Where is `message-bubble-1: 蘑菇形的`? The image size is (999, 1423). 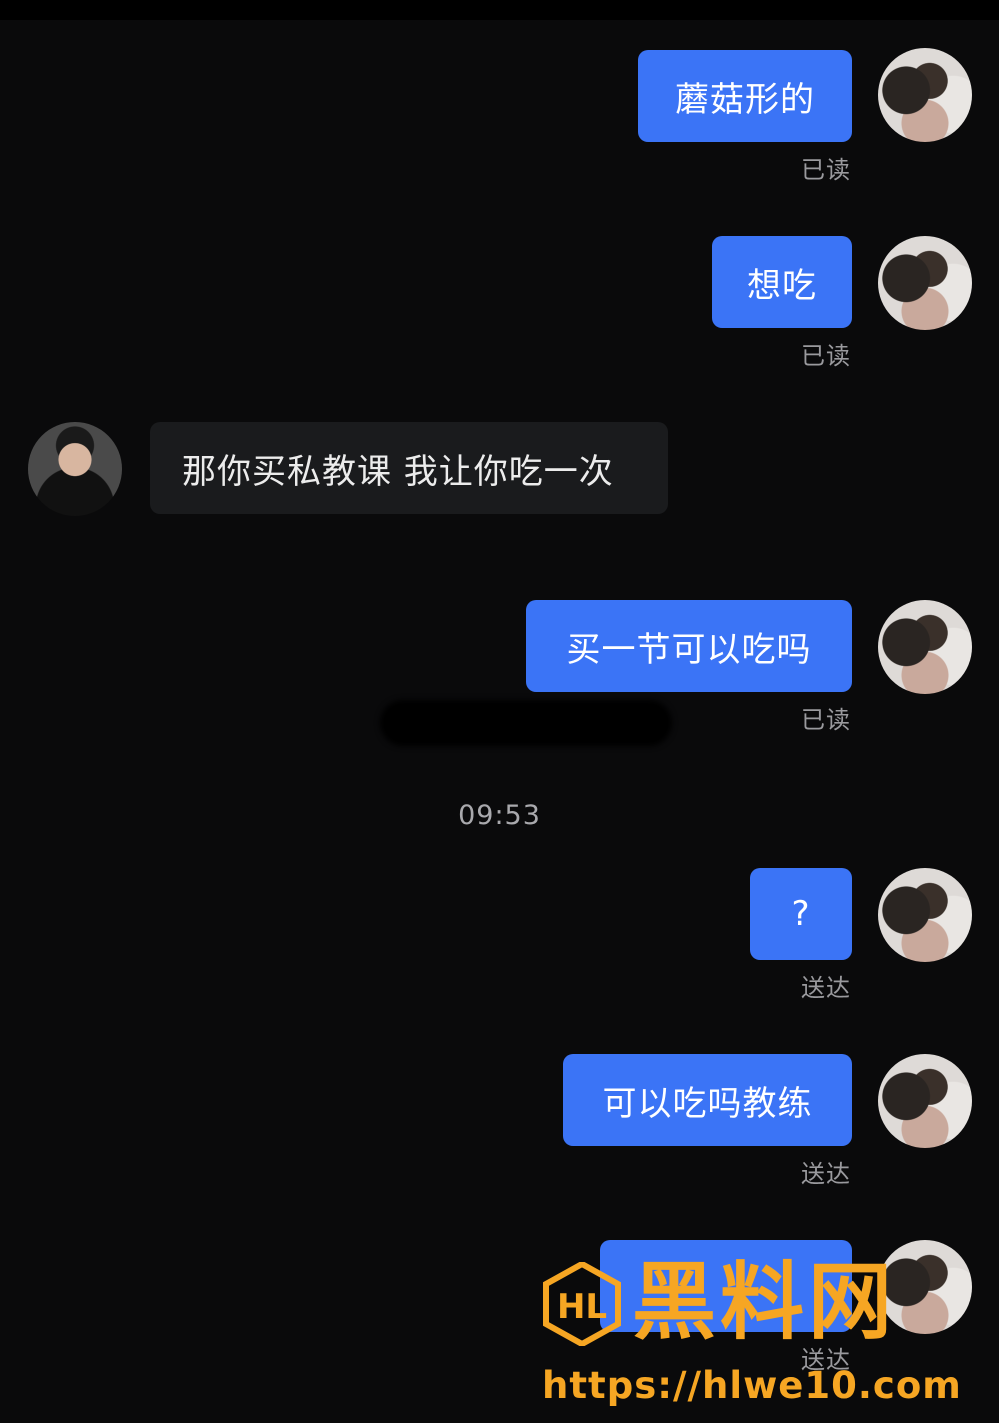
message-bubble-1: 蘑菇形的 is located at coordinates (745, 96).